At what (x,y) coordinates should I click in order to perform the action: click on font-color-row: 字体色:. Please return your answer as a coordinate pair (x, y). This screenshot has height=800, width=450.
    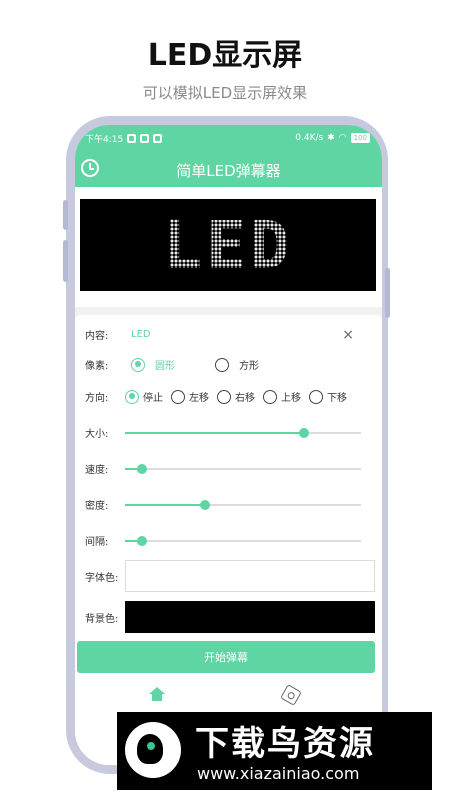
    Looking at the image, I should click on (230, 576).